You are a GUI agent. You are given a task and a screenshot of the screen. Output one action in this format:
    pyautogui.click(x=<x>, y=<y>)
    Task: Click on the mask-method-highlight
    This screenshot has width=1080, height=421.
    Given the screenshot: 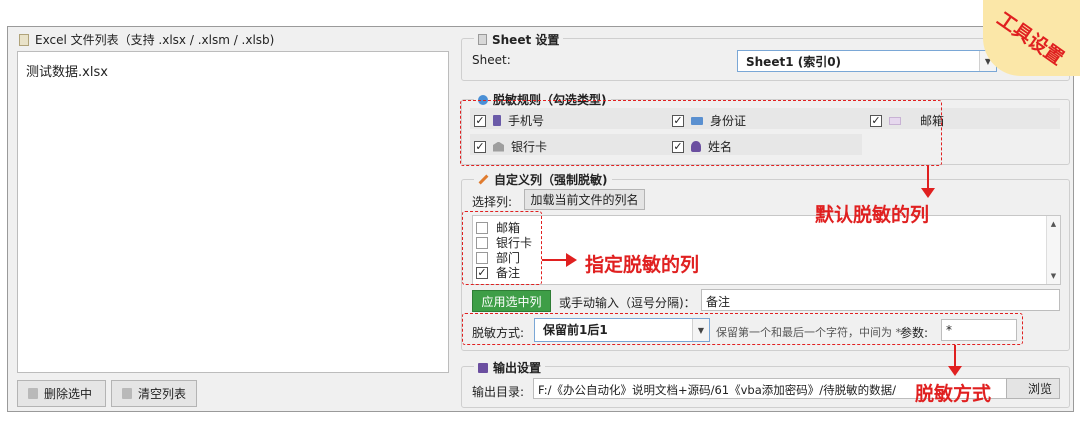 What is the action you would take?
    pyautogui.click(x=742, y=329)
    